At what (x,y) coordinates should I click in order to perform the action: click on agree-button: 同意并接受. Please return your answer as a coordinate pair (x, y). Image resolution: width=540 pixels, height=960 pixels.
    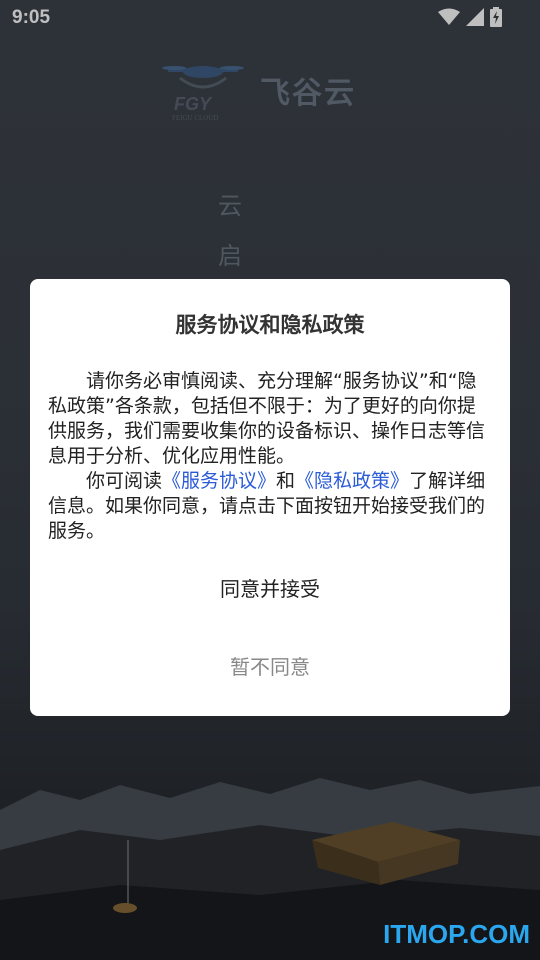
    Looking at the image, I should click on (270, 589).